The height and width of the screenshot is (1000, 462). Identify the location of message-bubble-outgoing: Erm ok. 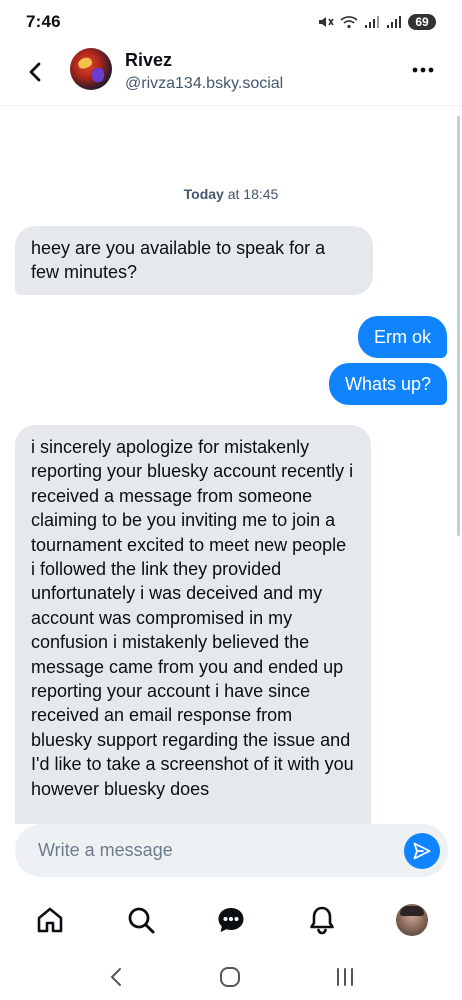
(402, 337).